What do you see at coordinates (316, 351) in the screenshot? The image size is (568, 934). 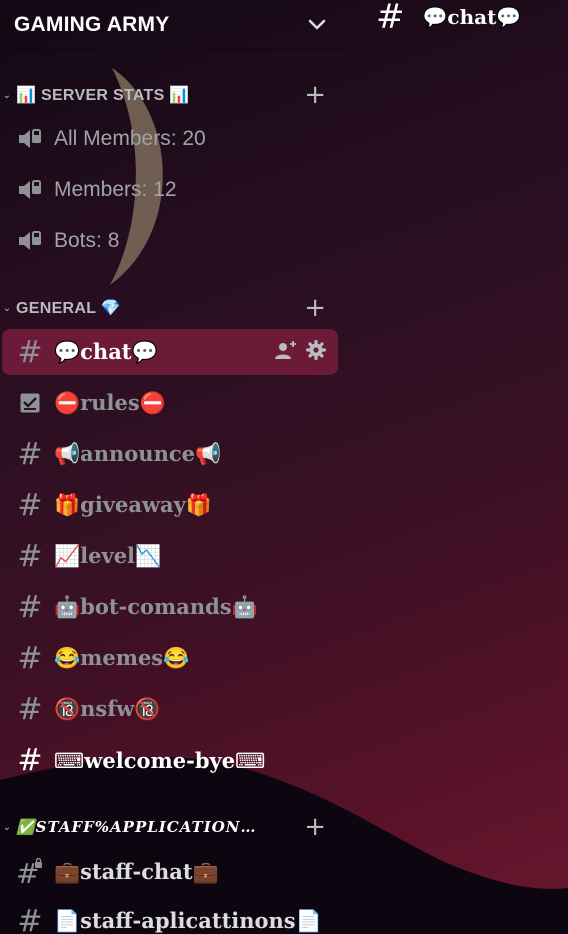 I see `gear-icon` at bounding box center [316, 351].